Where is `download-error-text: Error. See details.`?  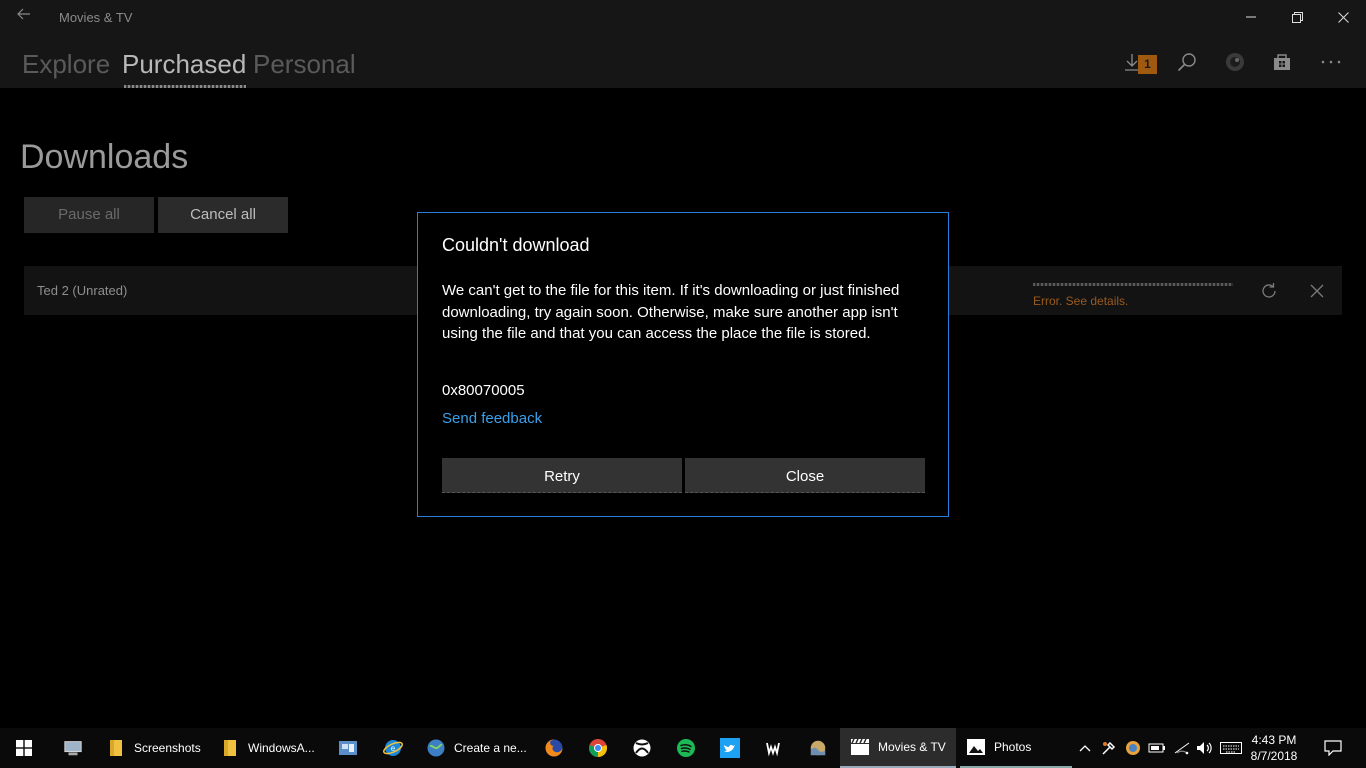 download-error-text: Error. See details. is located at coordinates (1080, 301).